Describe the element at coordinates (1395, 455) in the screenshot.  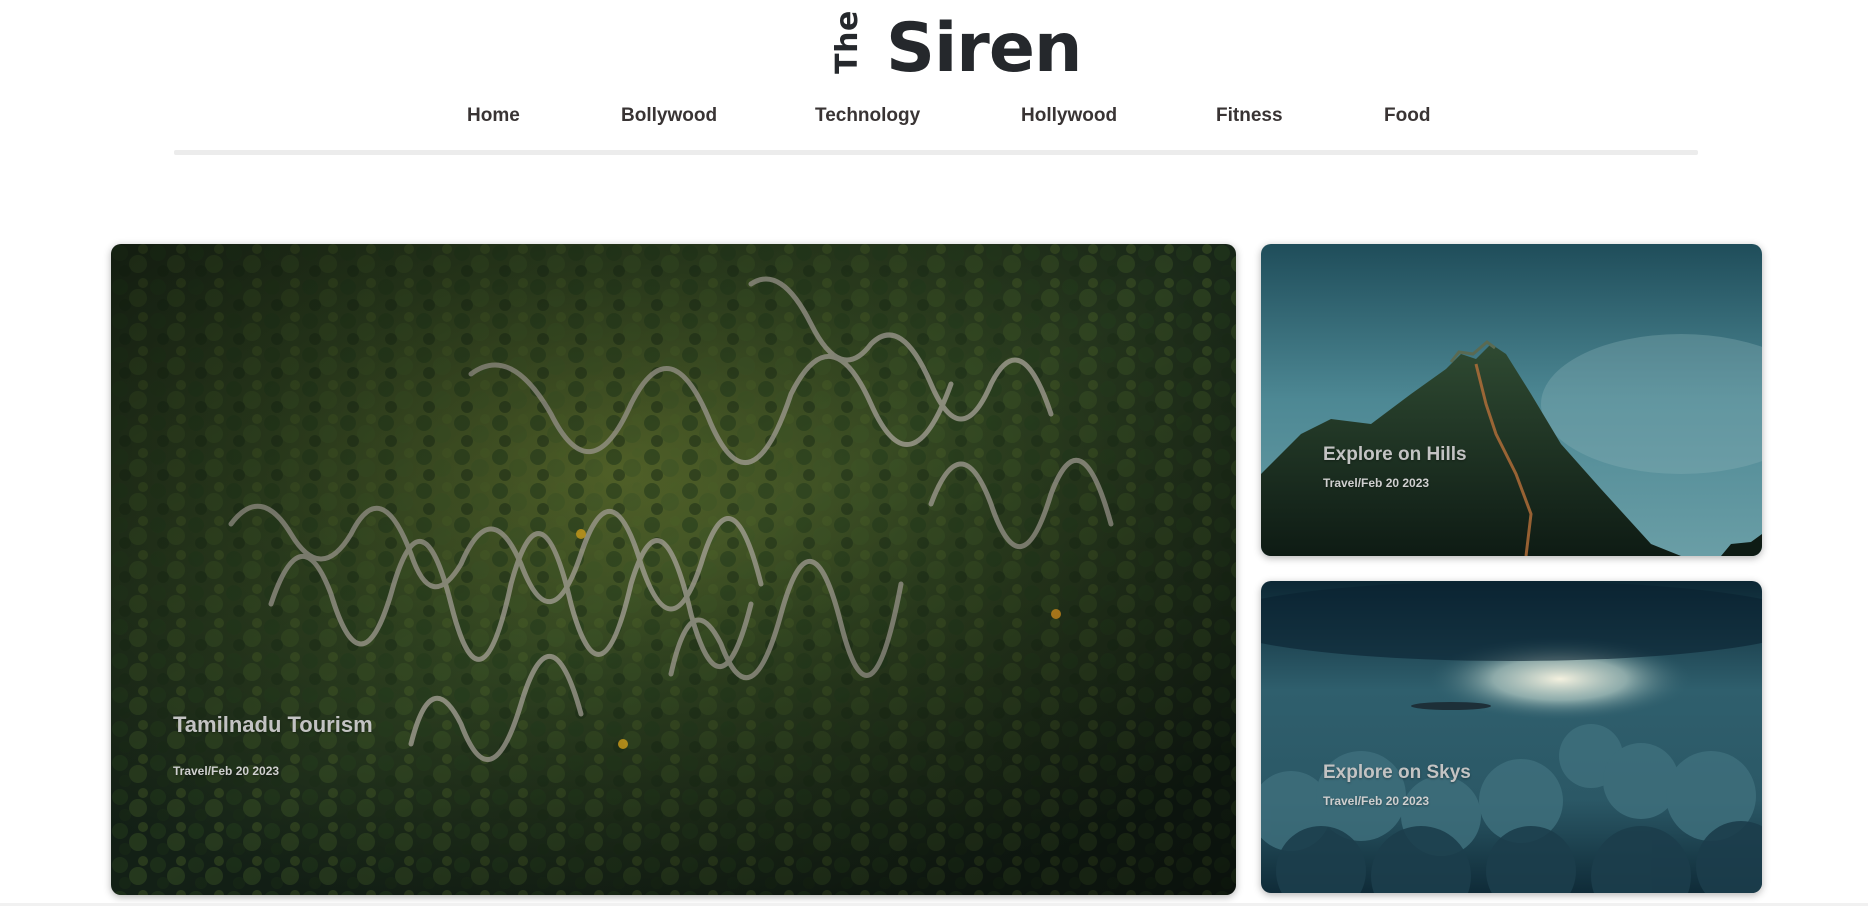
I see `featured-hills-title: Explore on Hills` at that location.